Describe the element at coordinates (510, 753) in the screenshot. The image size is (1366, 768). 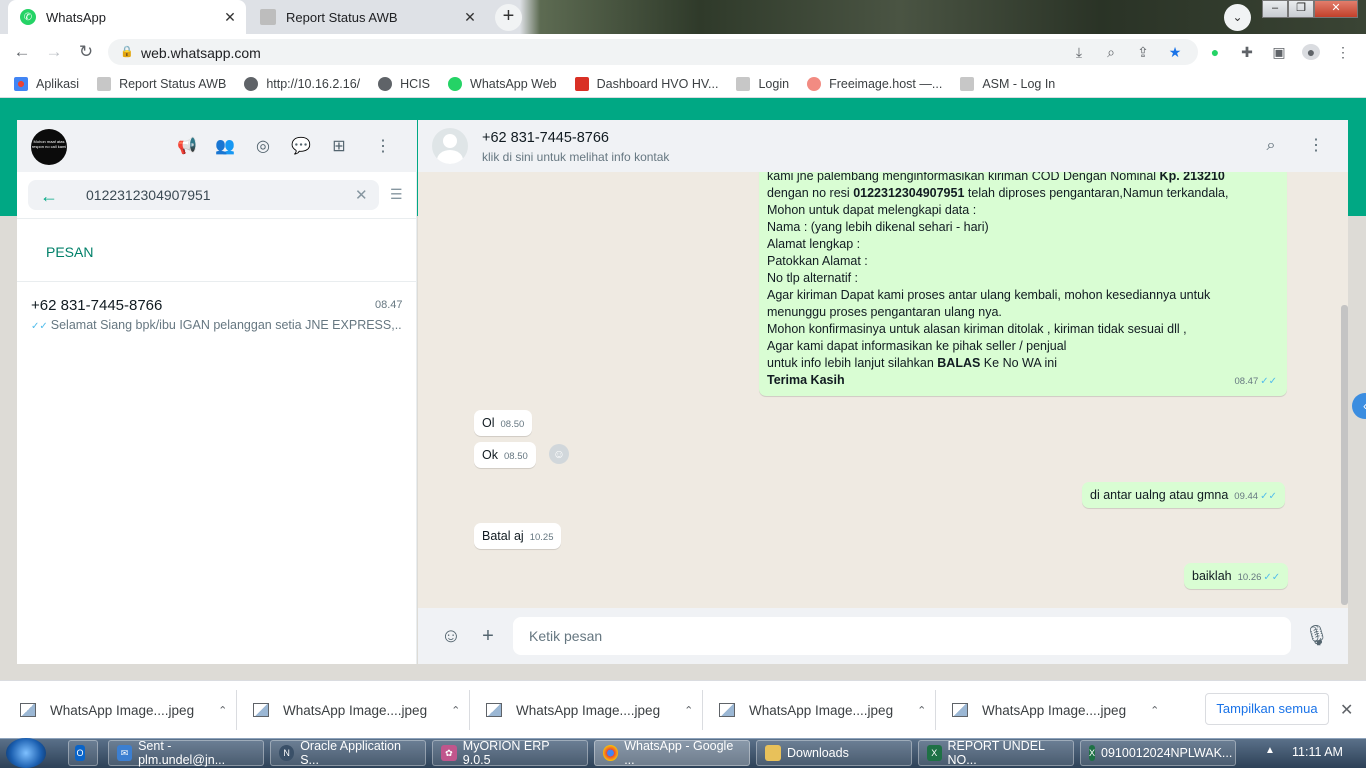
I see `taskbar-item: ✿ MyORION ERP 9.0.5` at that location.